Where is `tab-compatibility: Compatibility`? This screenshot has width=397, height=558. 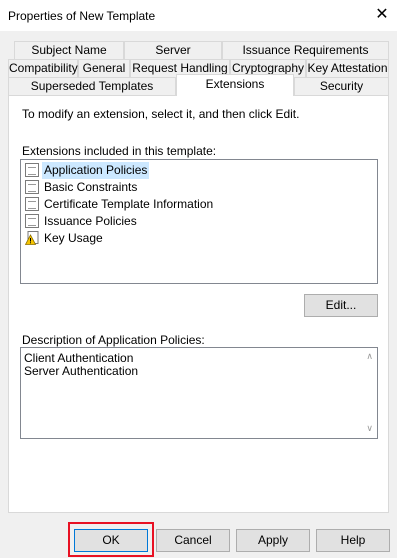 tab-compatibility: Compatibility is located at coordinates (43, 68).